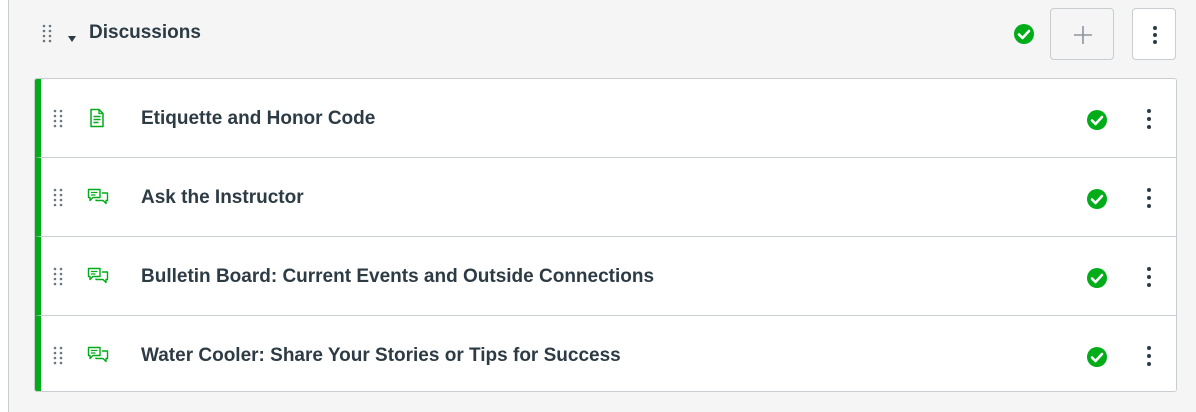 The width and height of the screenshot is (1196, 412). I want to click on plus-icon, so click(1083, 35).